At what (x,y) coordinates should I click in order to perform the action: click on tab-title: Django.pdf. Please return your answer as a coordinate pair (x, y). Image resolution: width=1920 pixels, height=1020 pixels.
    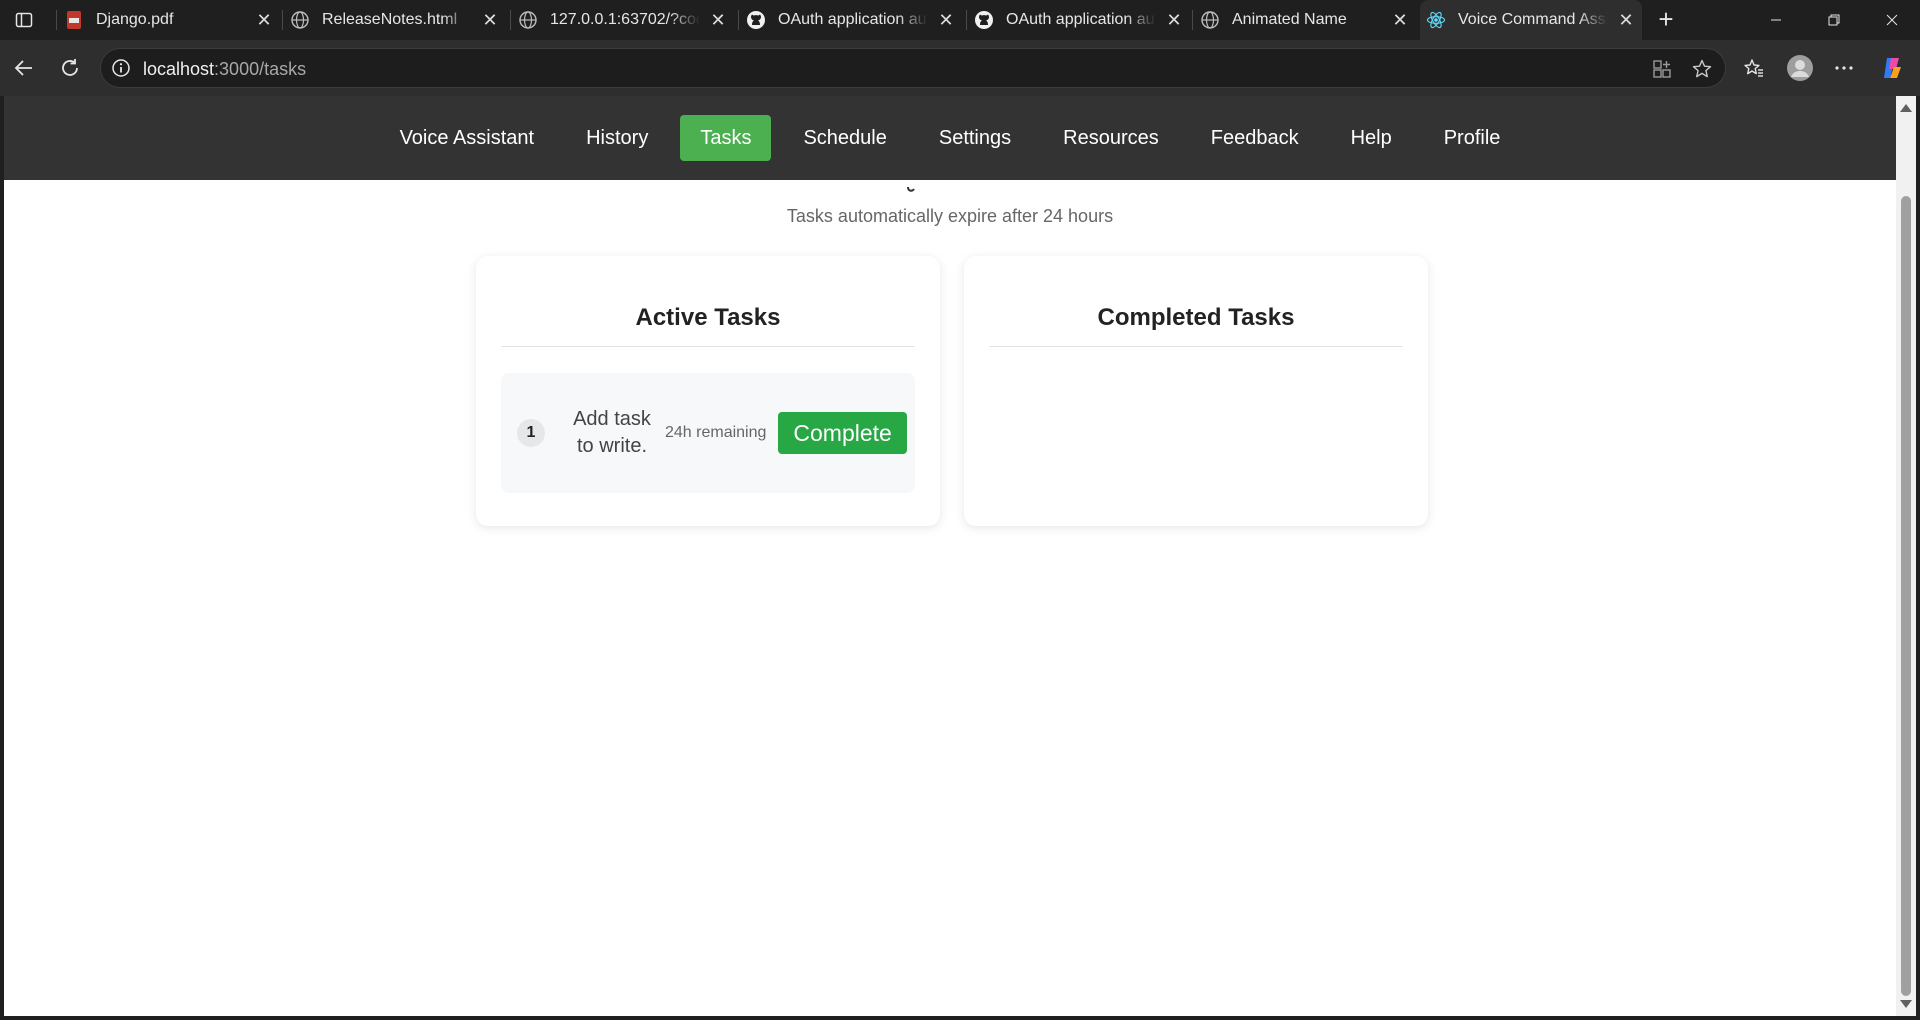
    Looking at the image, I should click on (135, 19).